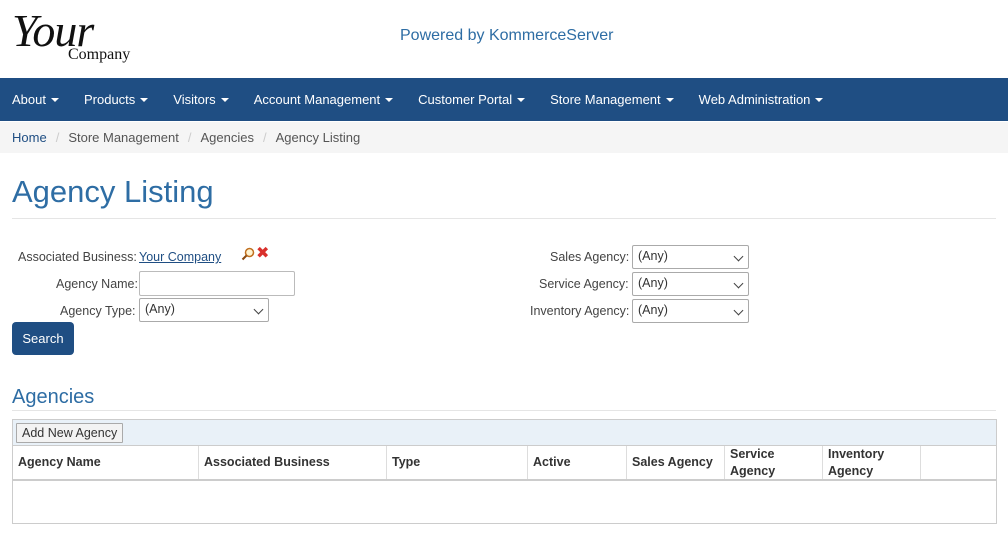 The image size is (1008, 536). What do you see at coordinates (457, 462) in the screenshot?
I see `column-type: Type` at bounding box center [457, 462].